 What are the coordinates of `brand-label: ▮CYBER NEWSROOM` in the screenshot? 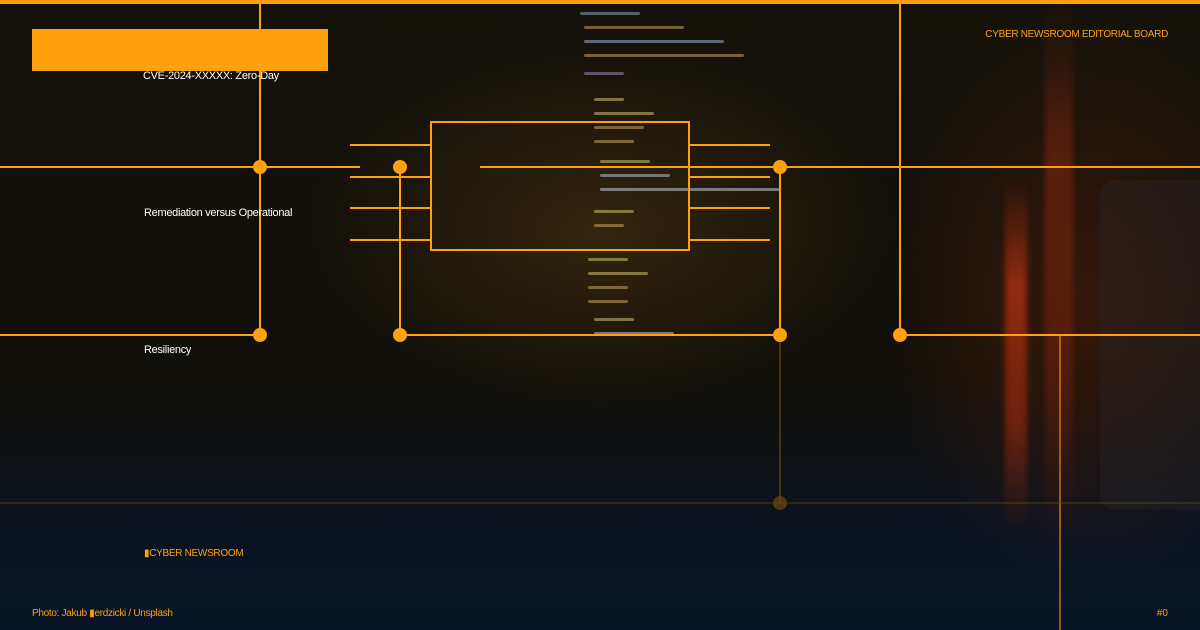 It's located at (194, 553).